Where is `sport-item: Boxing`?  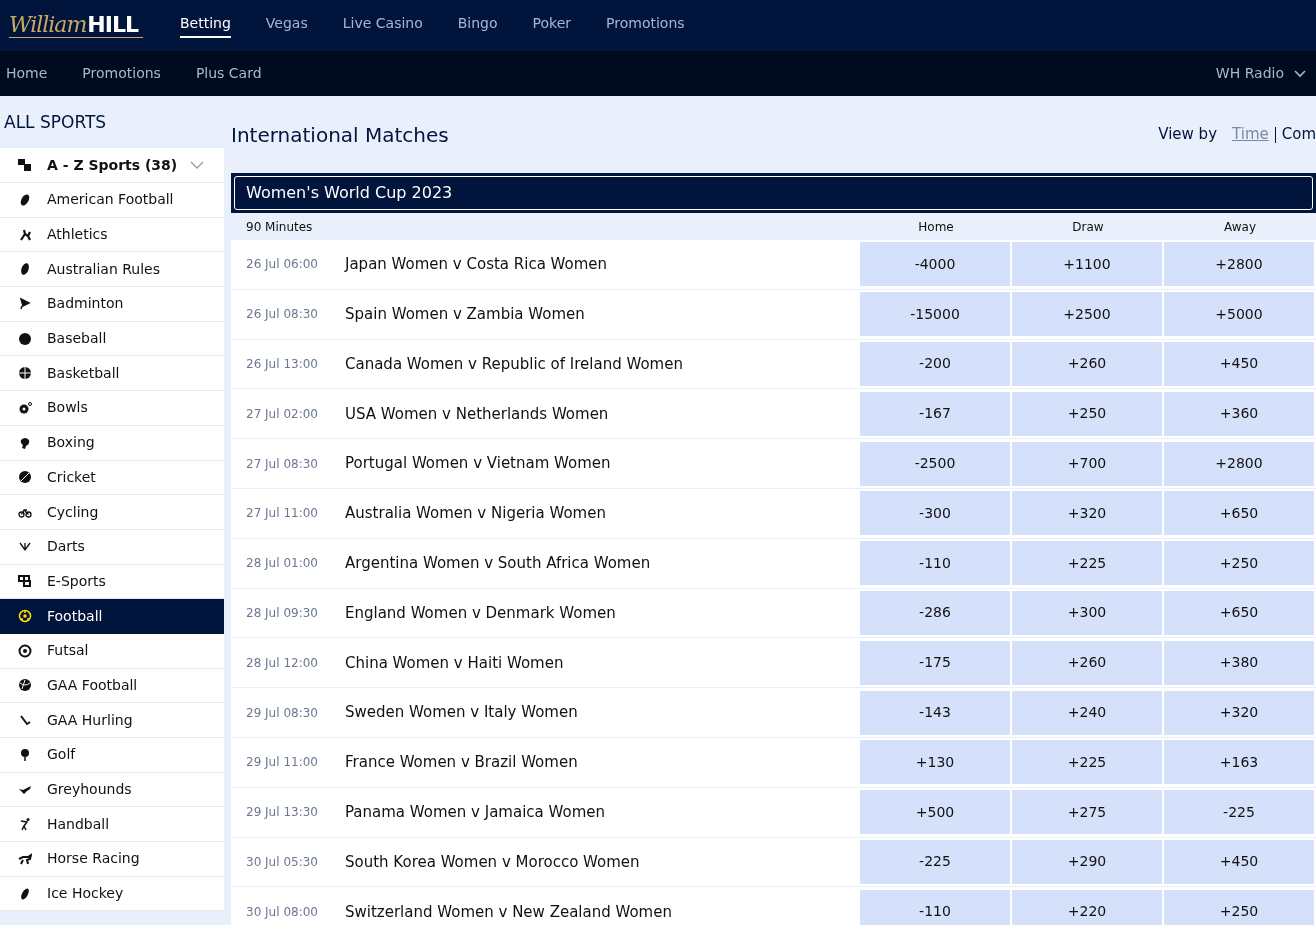
sport-item: Boxing is located at coordinates (112, 443).